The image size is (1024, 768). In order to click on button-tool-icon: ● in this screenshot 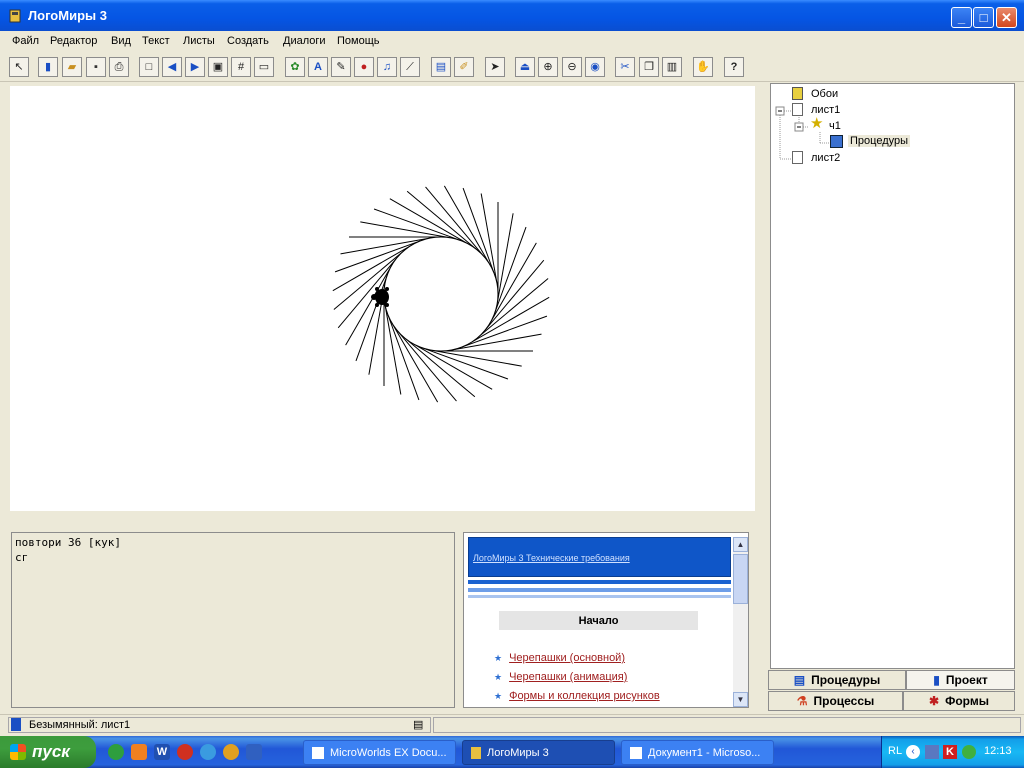, I will do `click(364, 67)`.